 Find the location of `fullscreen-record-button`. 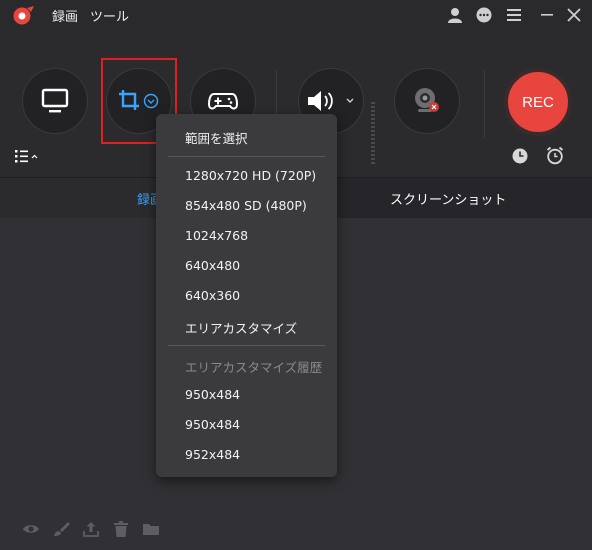

fullscreen-record-button is located at coordinates (55, 101).